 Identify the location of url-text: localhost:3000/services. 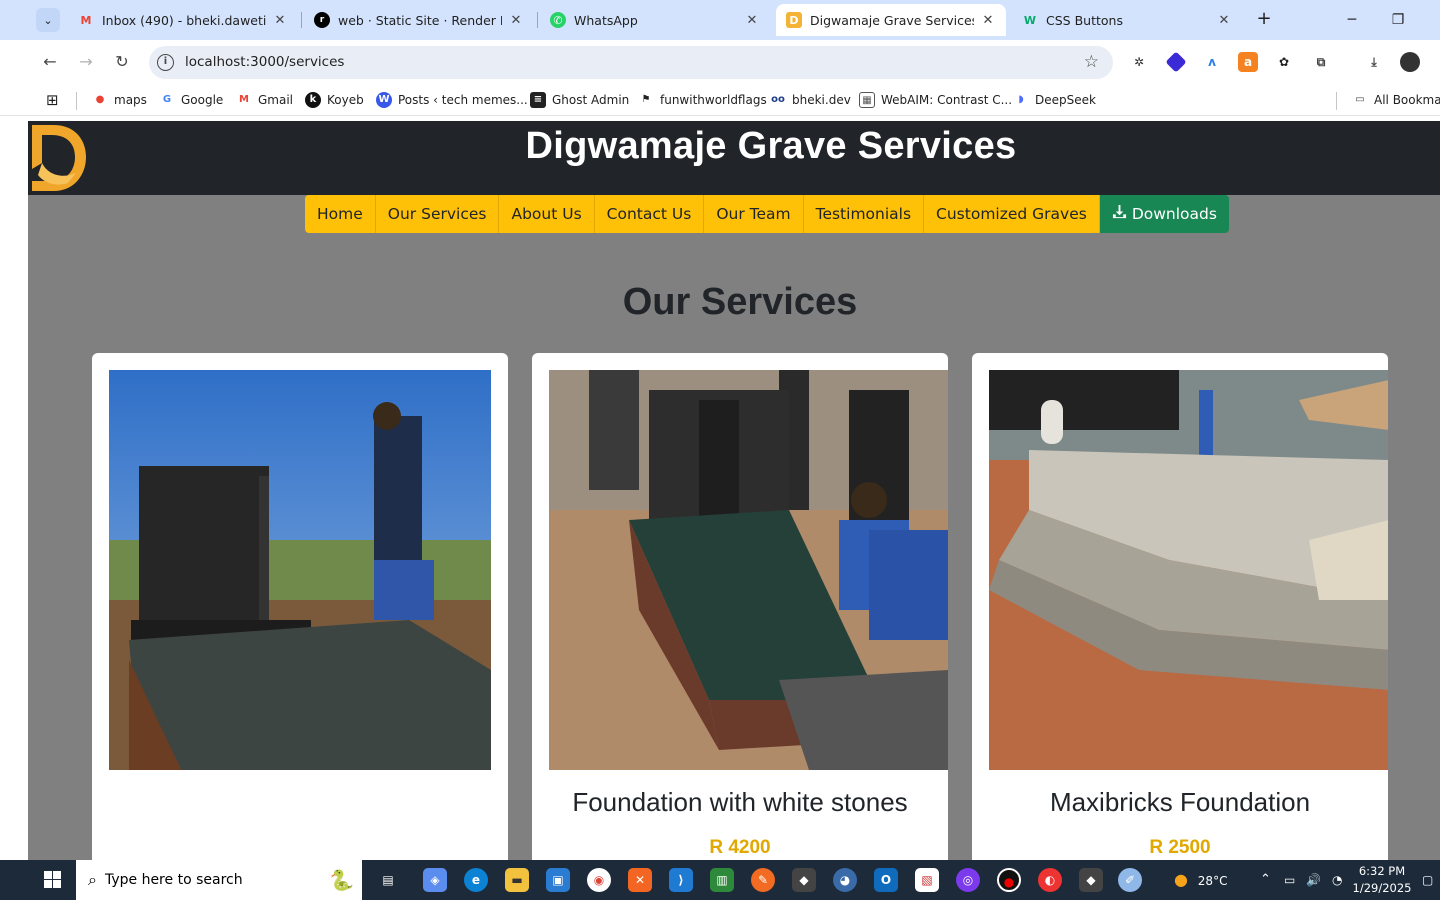
(264, 62).